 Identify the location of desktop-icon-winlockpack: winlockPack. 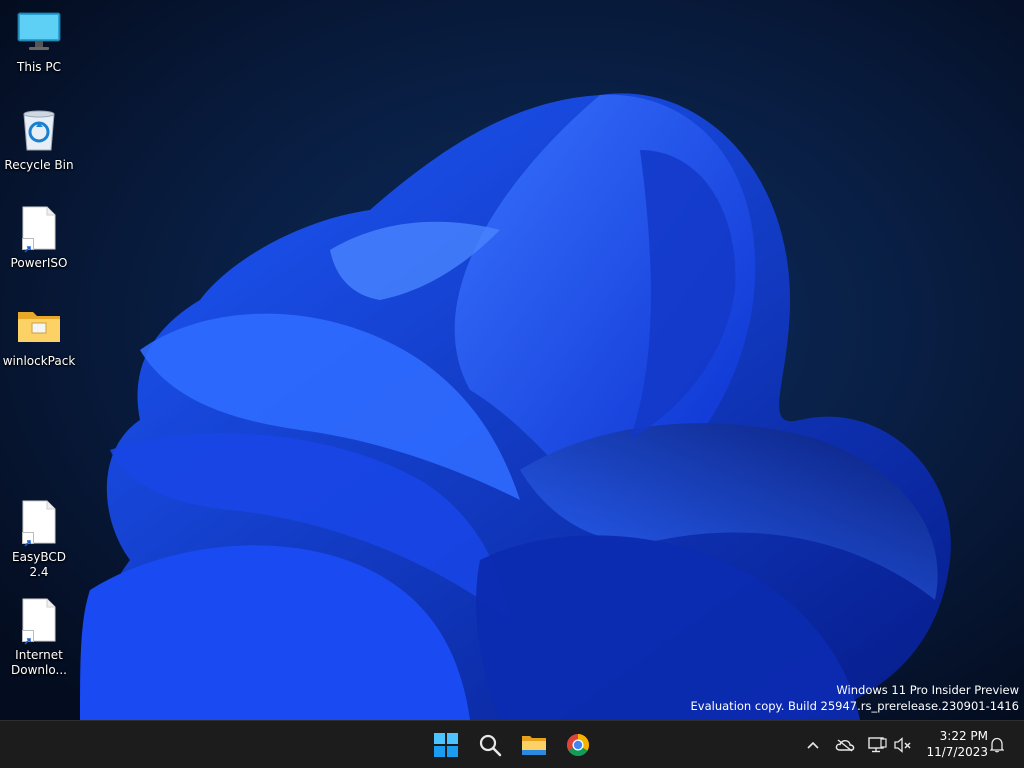
(39, 335).